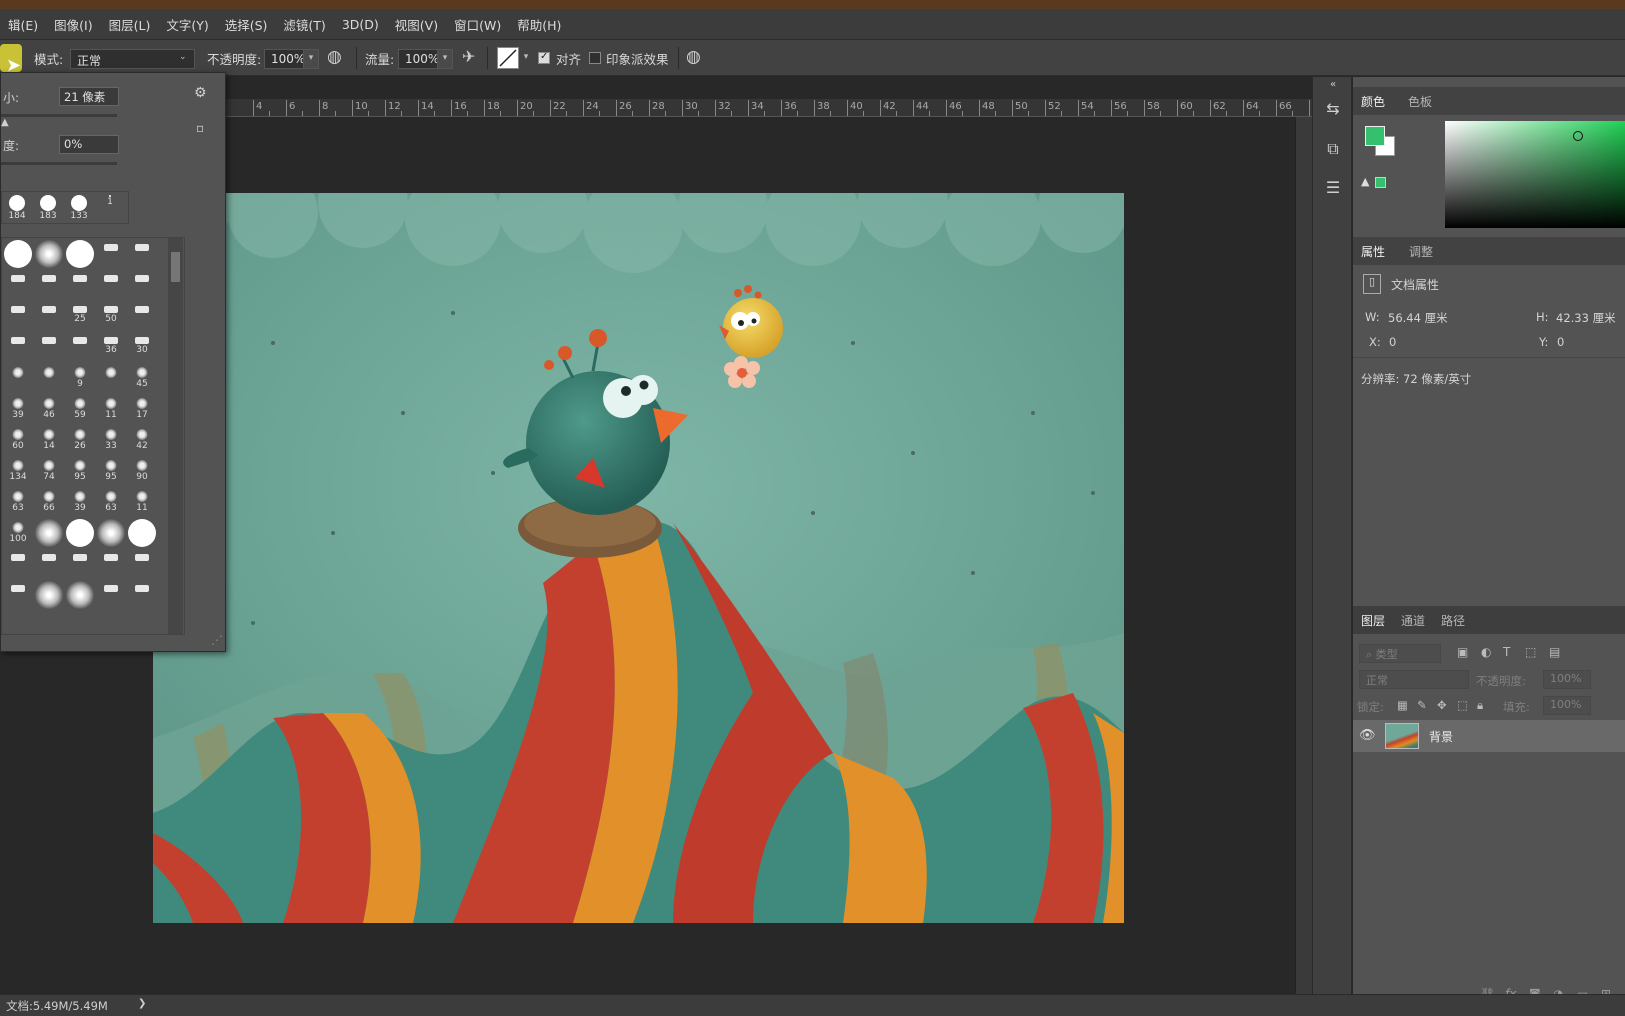  I want to click on pressure-size-icon: ◍, so click(693, 57).